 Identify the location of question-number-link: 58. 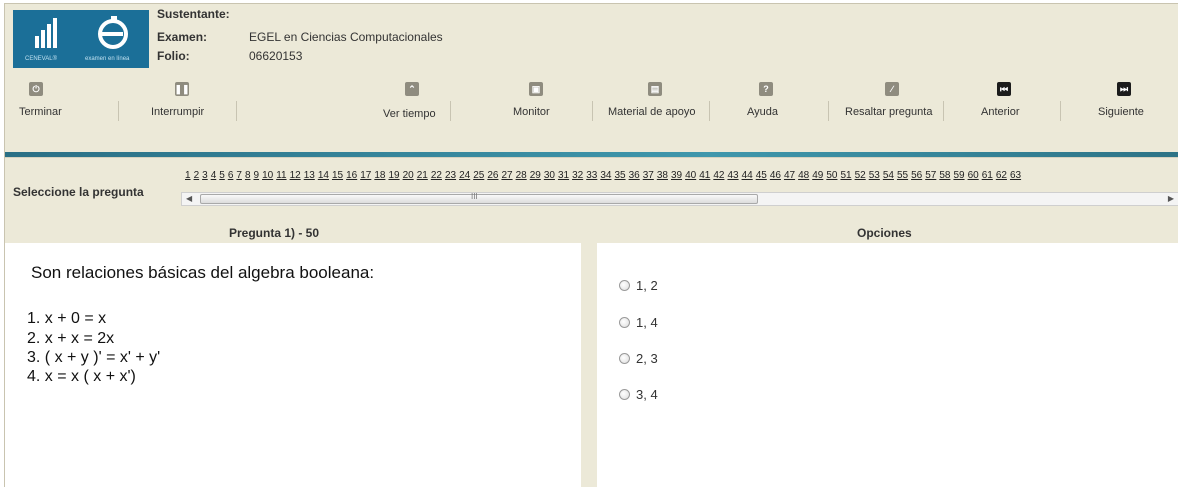
(944, 175).